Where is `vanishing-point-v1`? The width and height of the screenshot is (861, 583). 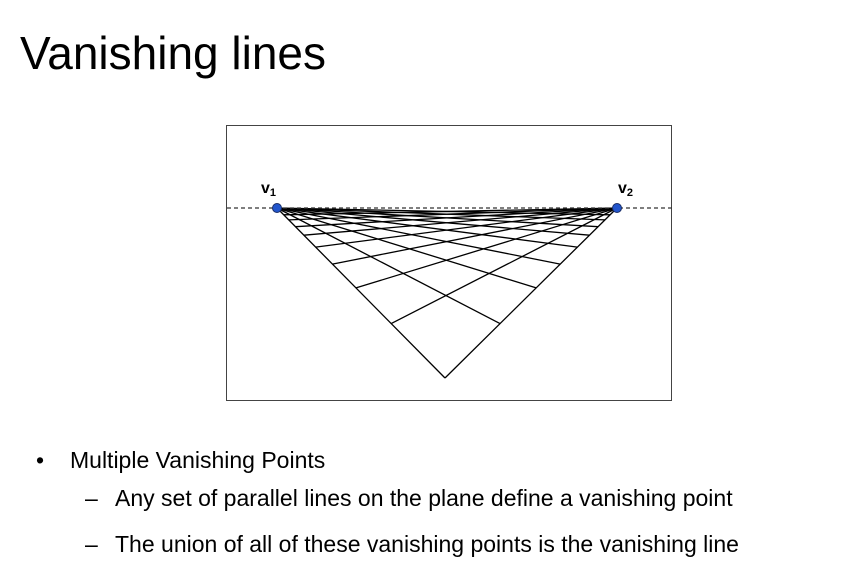 vanishing-point-v1 is located at coordinates (277, 208).